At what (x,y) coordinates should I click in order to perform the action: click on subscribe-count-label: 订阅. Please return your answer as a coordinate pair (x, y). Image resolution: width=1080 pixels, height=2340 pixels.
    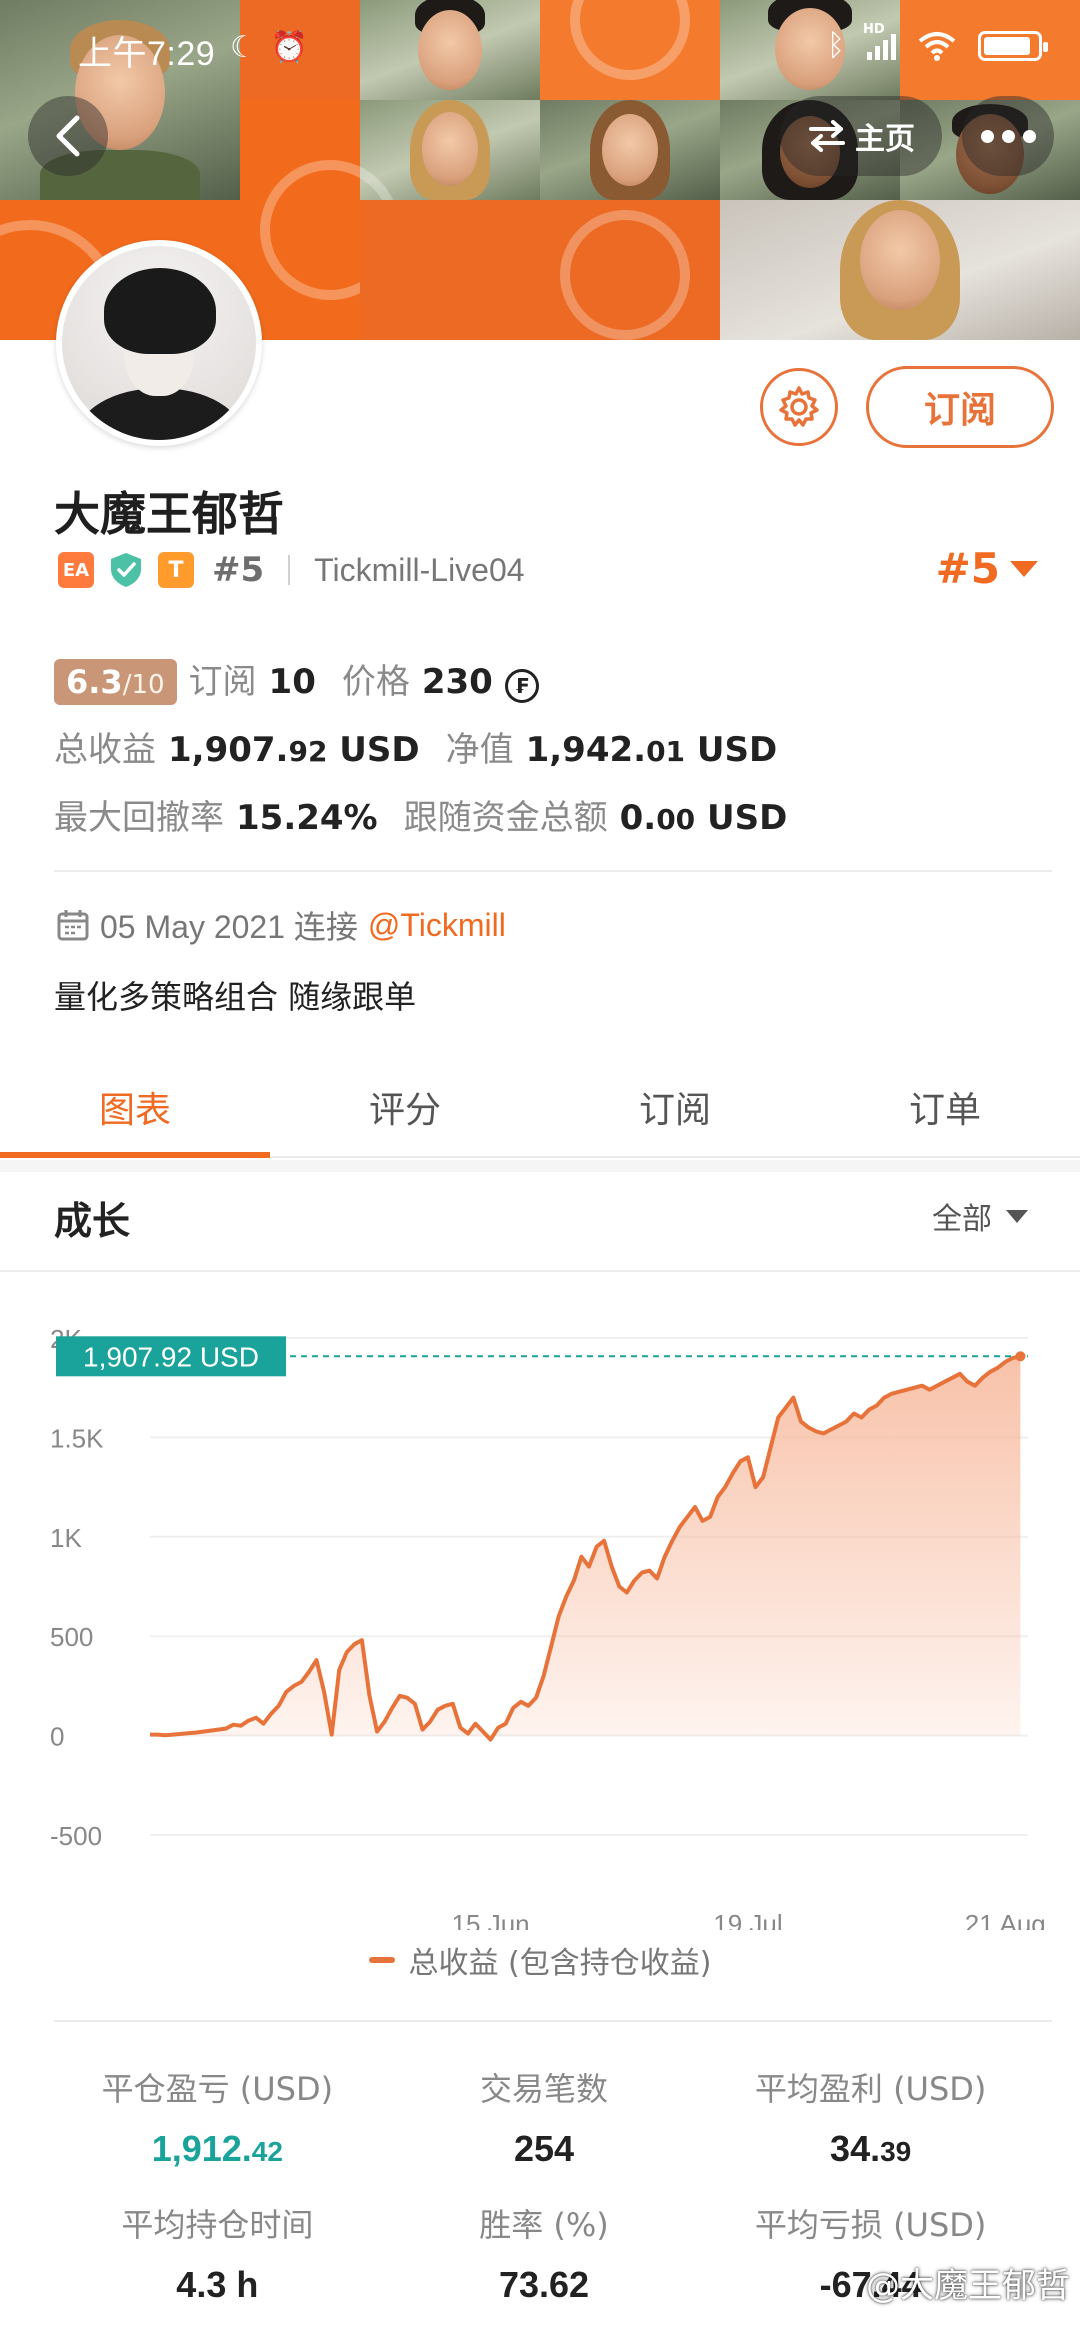
    Looking at the image, I should click on (222, 682).